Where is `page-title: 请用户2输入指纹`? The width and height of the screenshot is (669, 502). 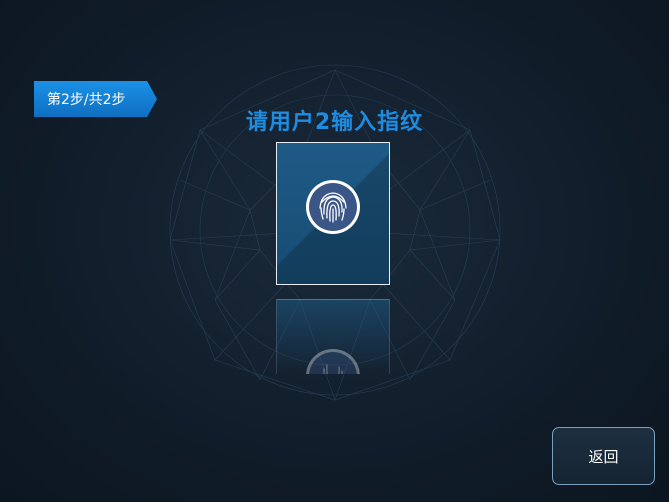 page-title: 请用户2输入指纹 is located at coordinates (334, 122).